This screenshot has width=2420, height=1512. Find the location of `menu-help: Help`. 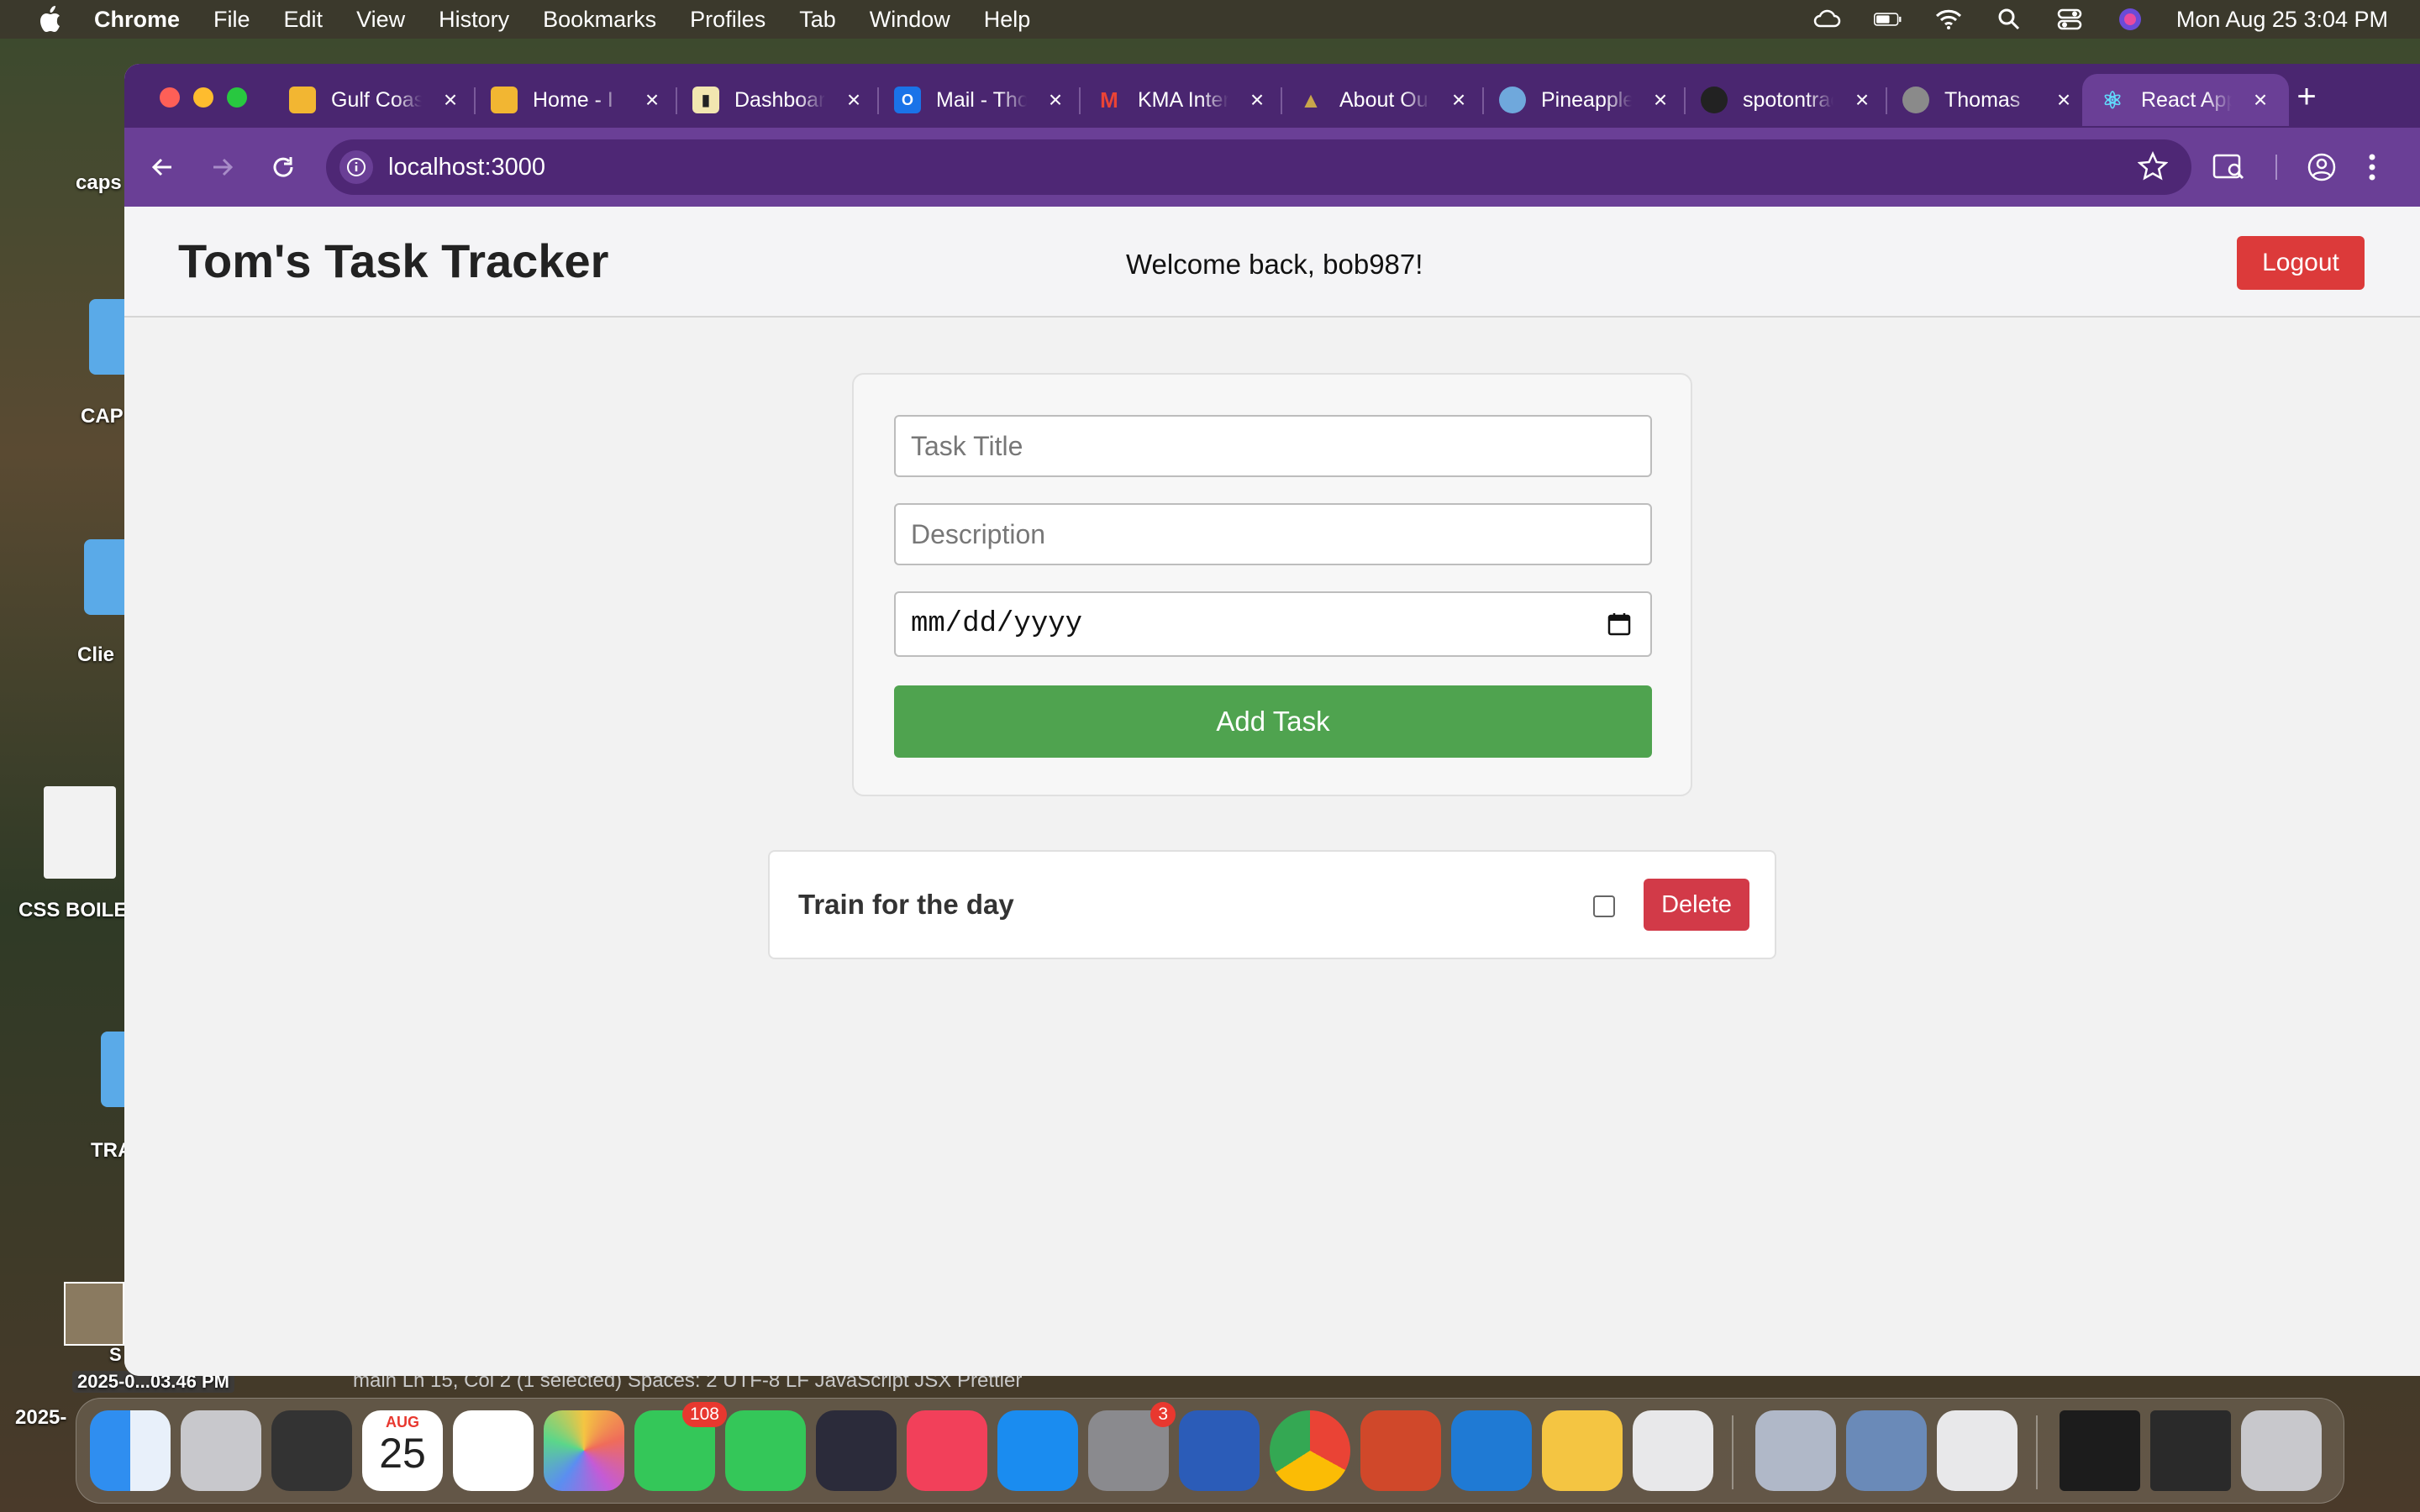

menu-help: Help is located at coordinates (1007, 20).